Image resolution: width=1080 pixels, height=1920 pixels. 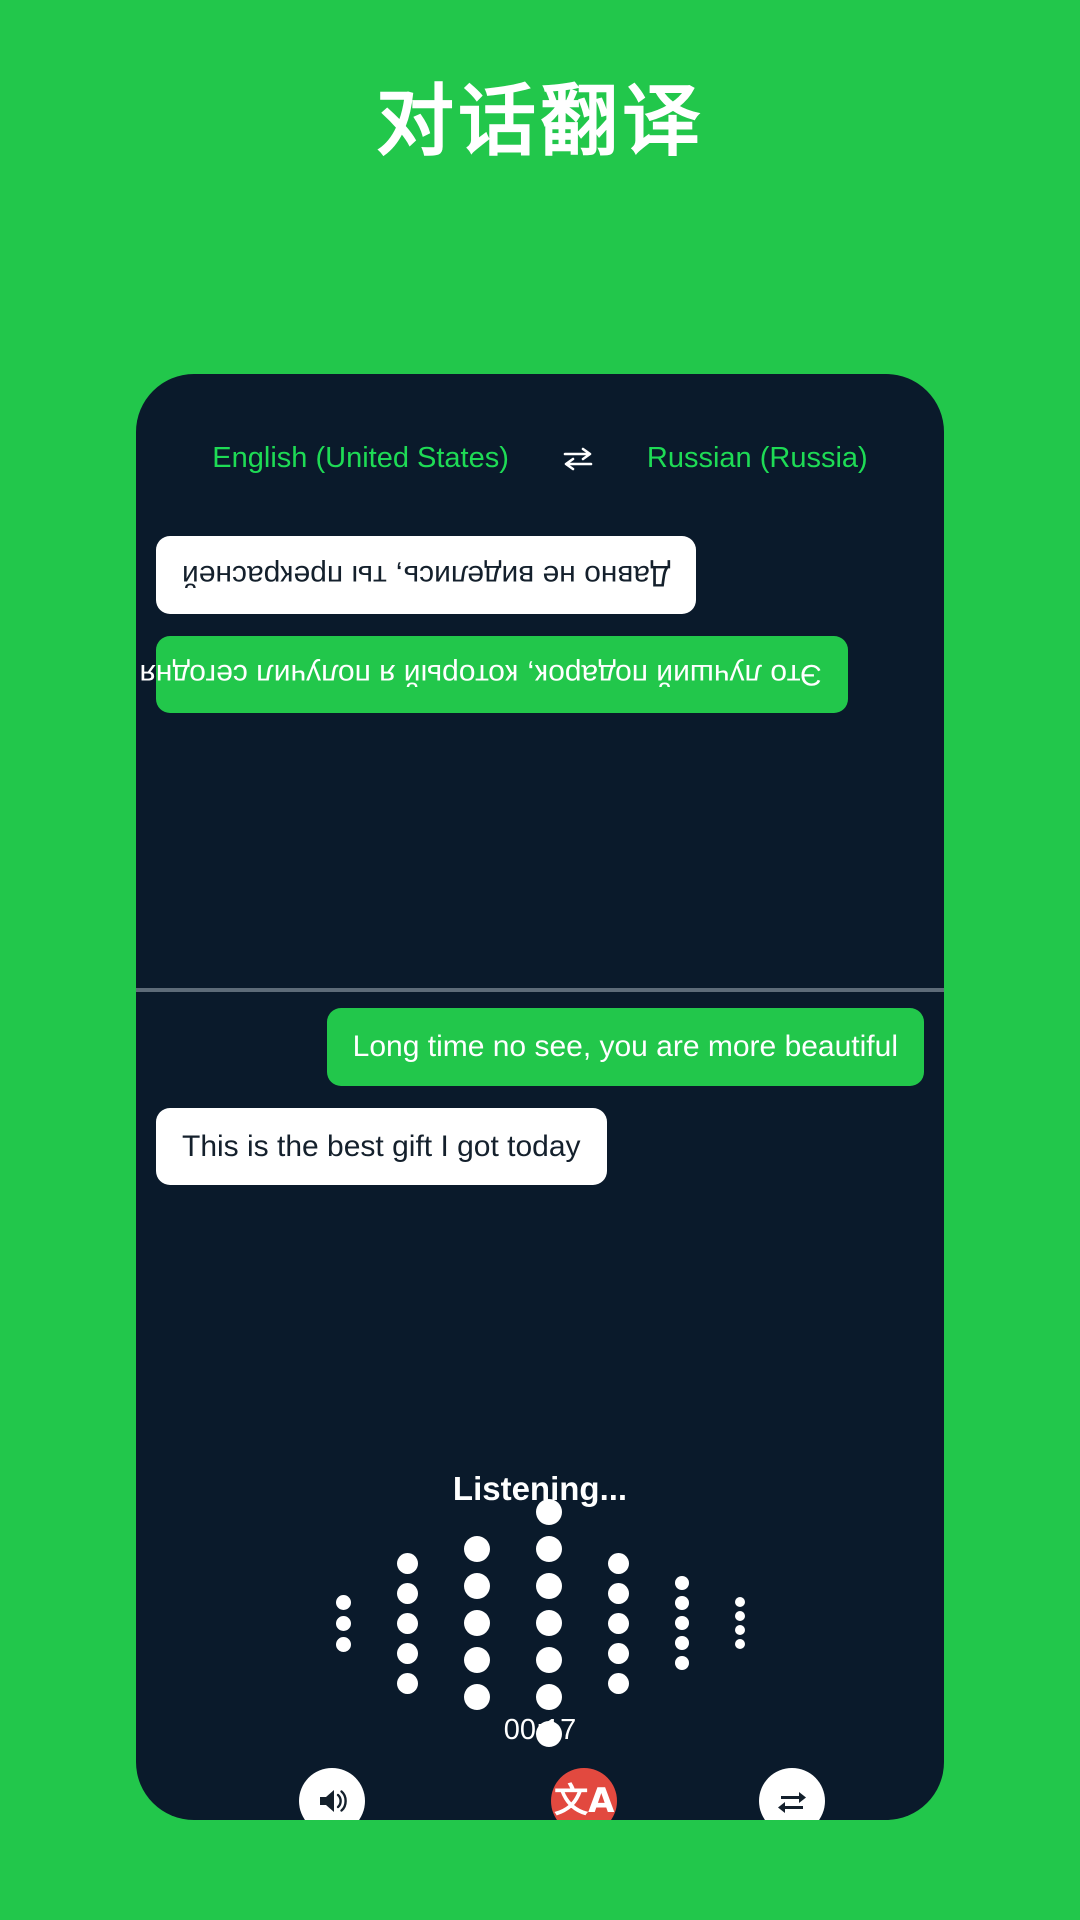 I want to click on translate-glyph: 文A, so click(x=584, y=1800).